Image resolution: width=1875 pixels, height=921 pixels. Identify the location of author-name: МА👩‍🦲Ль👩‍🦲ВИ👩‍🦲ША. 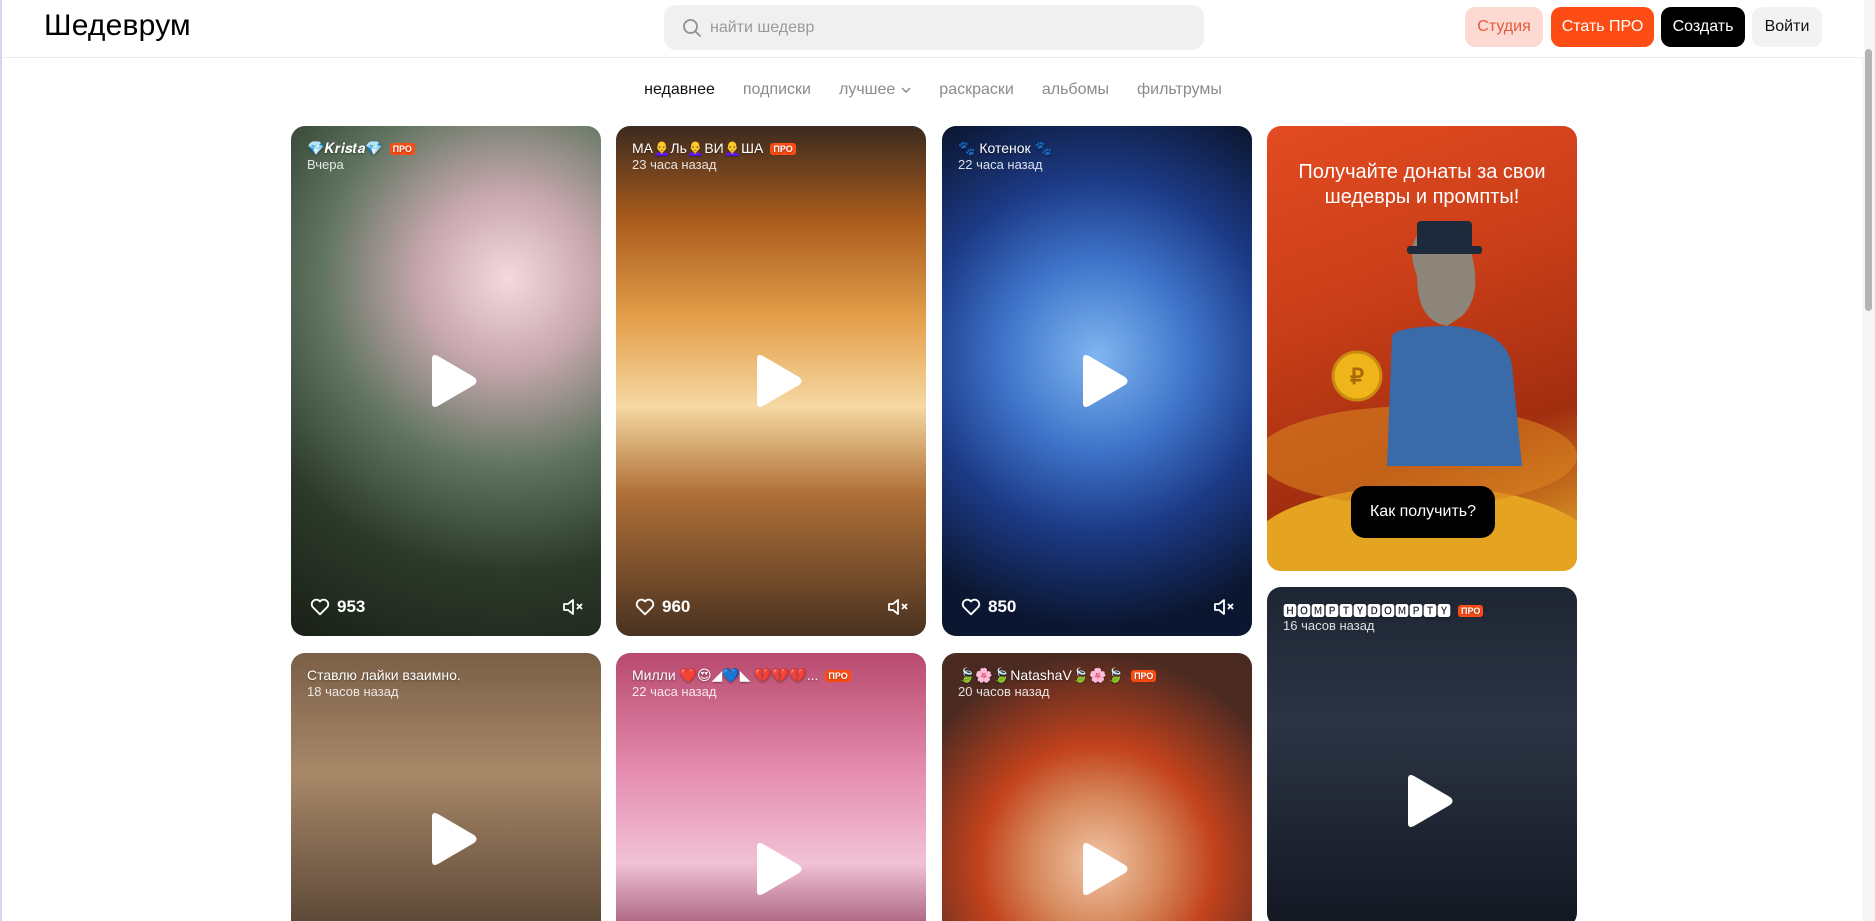
(698, 148).